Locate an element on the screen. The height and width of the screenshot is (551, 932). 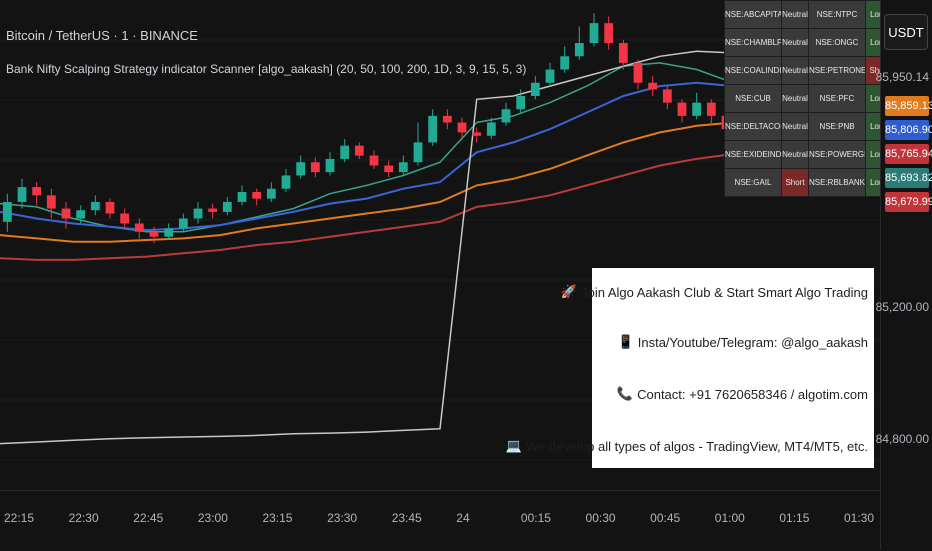
scanner-row: NSE:ABCAPITAL Neutral NSE:NTPC Long is located at coordinates (808, 14).